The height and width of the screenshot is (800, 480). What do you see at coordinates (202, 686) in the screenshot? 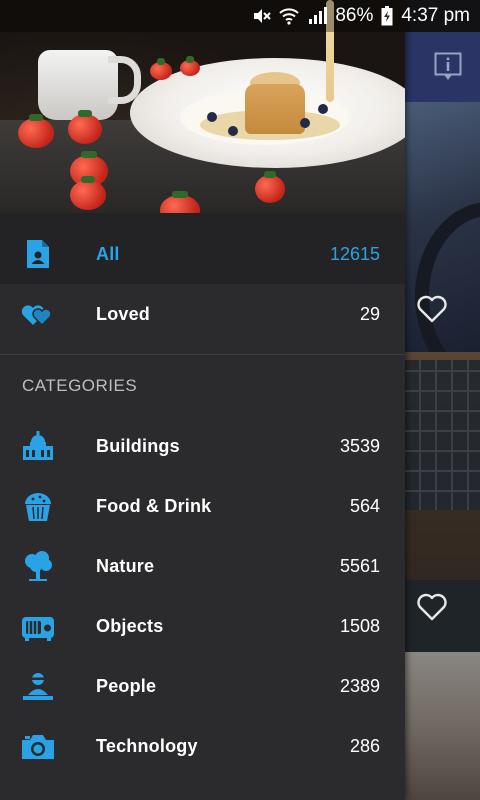
I see `category-item-people: People 2389` at bounding box center [202, 686].